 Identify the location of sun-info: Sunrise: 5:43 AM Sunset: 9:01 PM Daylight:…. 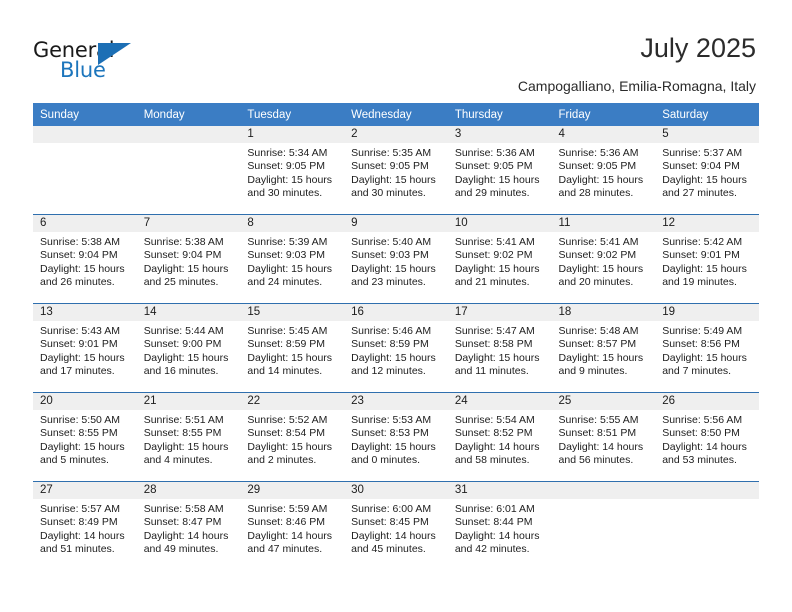
(85, 350).